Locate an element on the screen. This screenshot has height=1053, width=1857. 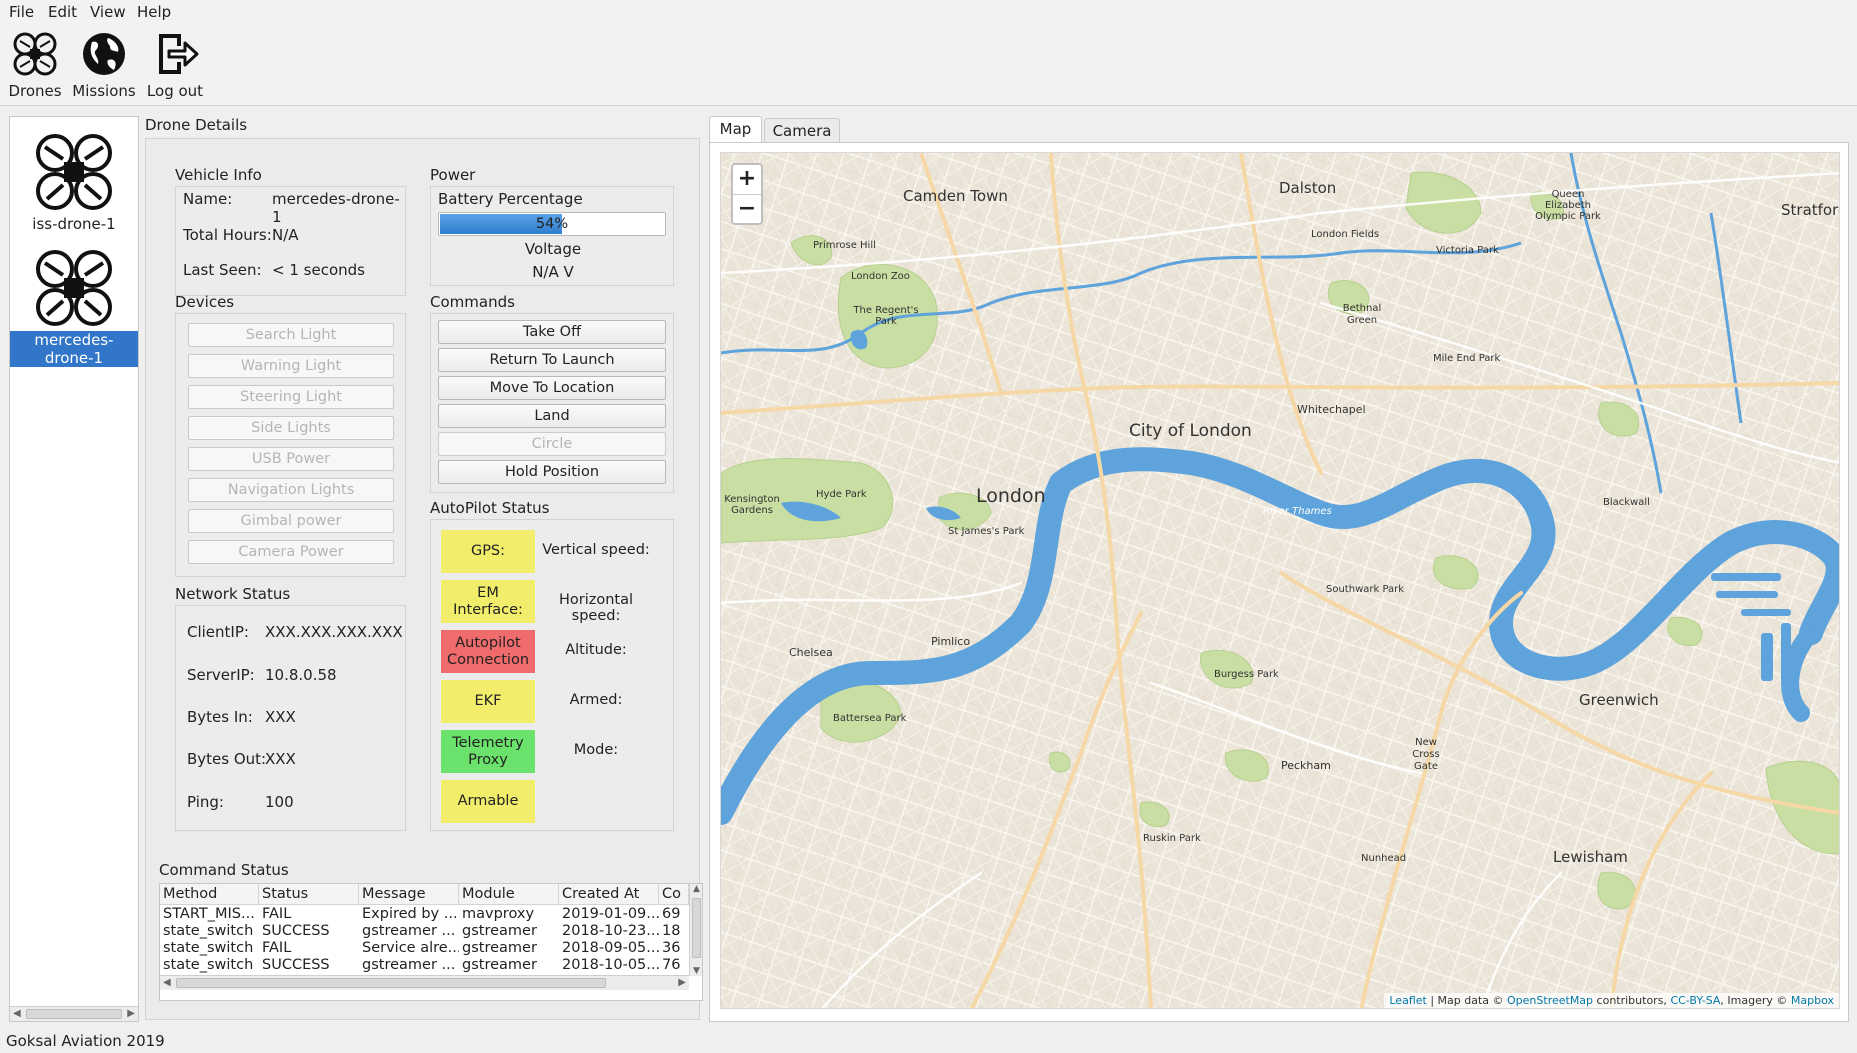
missions-button: Missions is located at coordinates (104, 65).